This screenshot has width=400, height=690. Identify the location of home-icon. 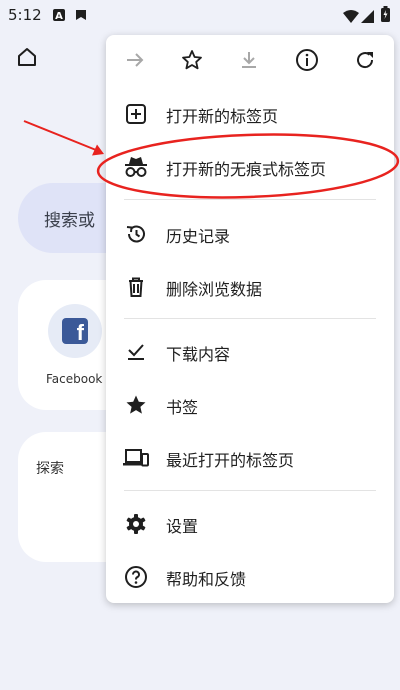
(27, 59).